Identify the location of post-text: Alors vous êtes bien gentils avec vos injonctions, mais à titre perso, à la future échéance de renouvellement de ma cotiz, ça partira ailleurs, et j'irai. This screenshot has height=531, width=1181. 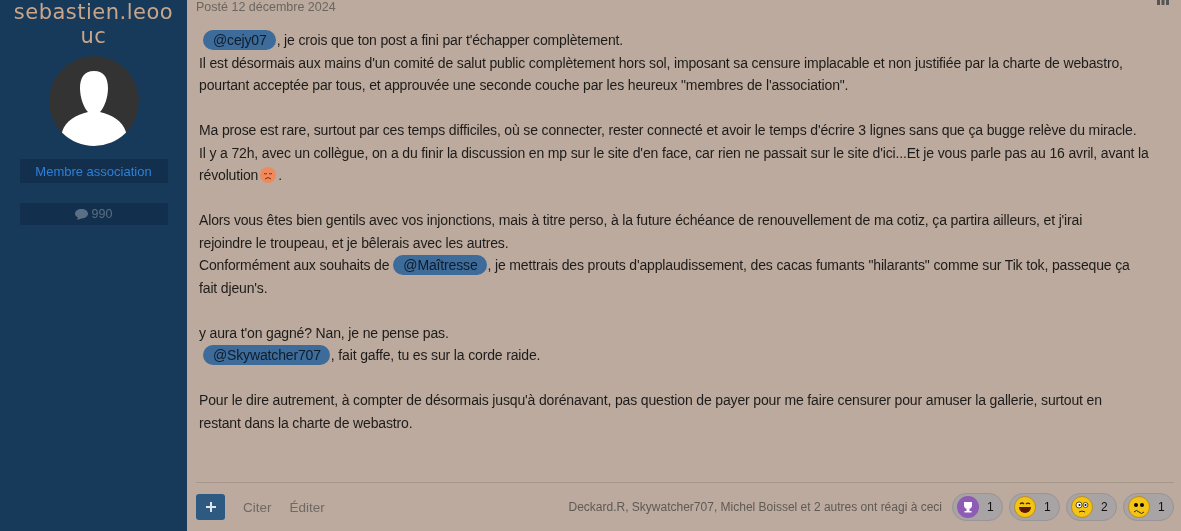
(641, 220).